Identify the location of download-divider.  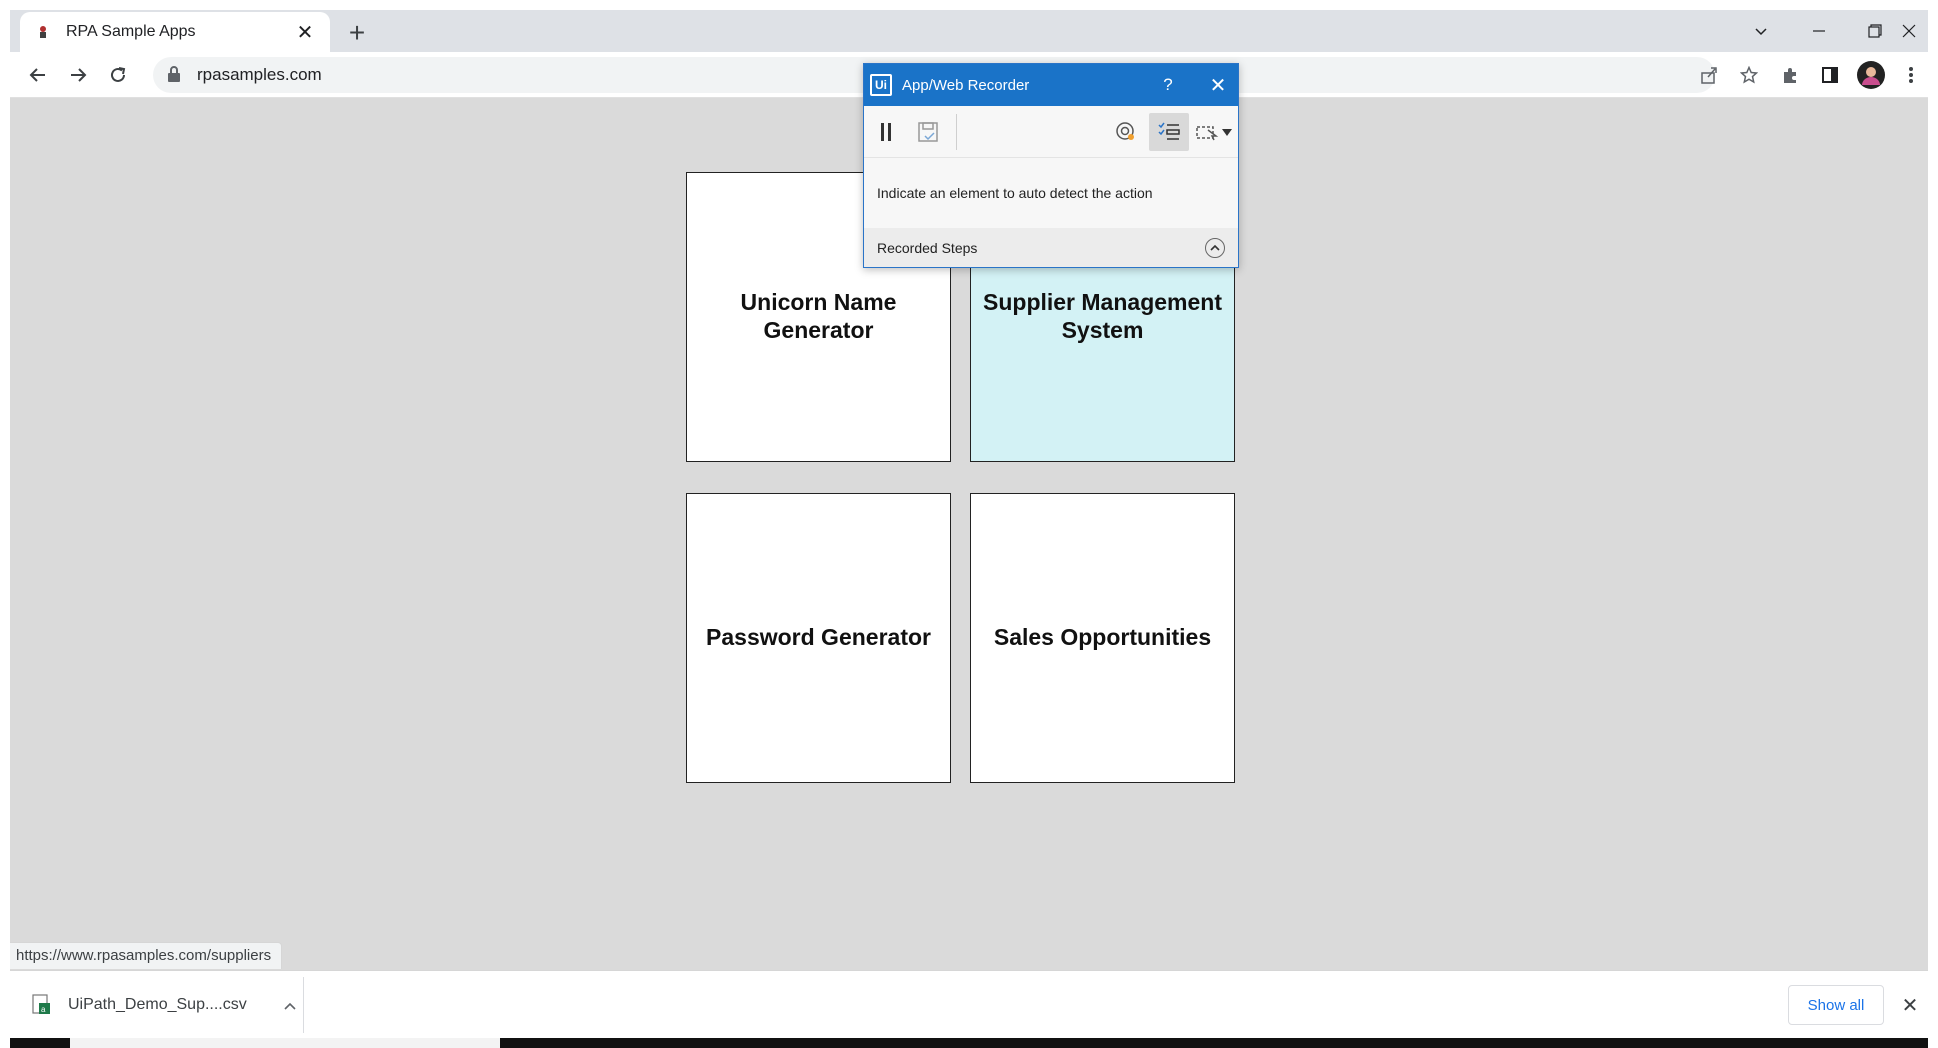
(303, 1005).